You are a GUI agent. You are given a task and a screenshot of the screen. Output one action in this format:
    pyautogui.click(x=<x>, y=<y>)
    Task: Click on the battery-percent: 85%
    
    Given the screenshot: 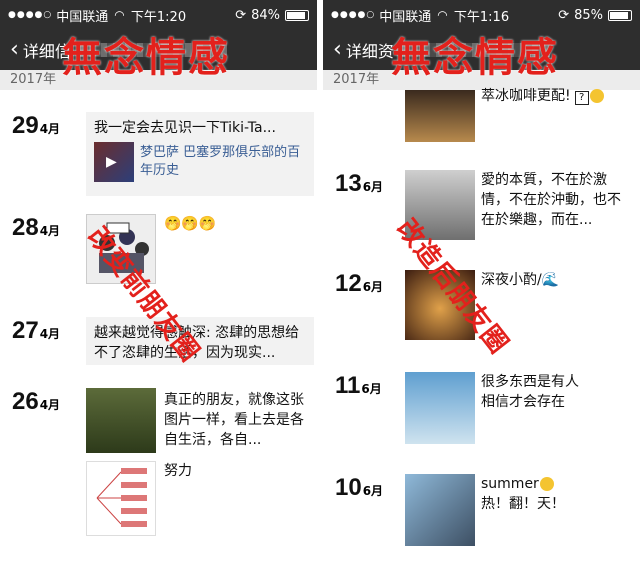 What is the action you would take?
    pyautogui.click(x=588, y=15)
    